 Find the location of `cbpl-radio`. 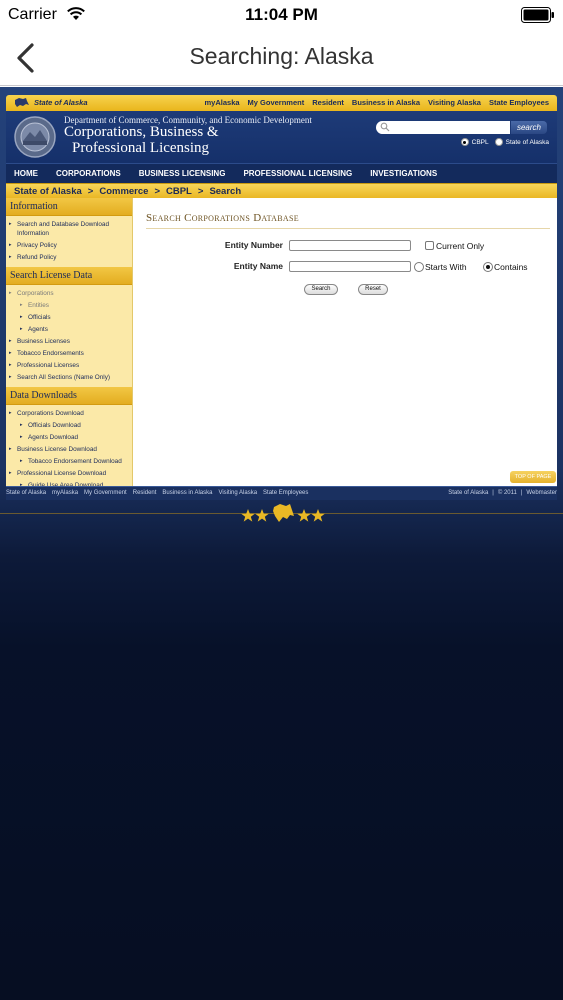

cbpl-radio is located at coordinates (464, 142).